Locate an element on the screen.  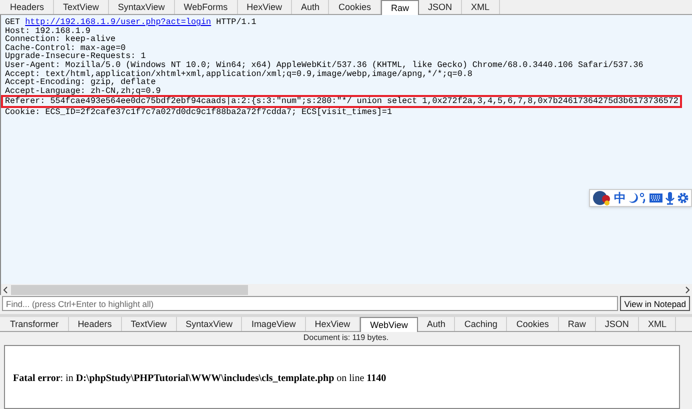
settings-icon is located at coordinates (683, 198).